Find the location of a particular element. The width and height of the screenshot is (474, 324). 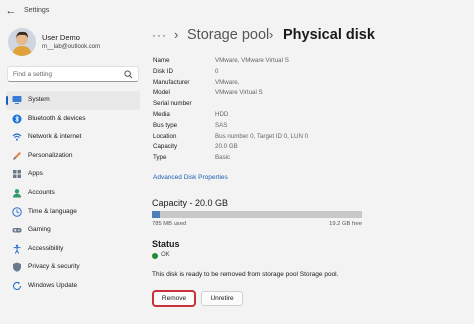

property-key: Serial number is located at coordinates (172, 104).